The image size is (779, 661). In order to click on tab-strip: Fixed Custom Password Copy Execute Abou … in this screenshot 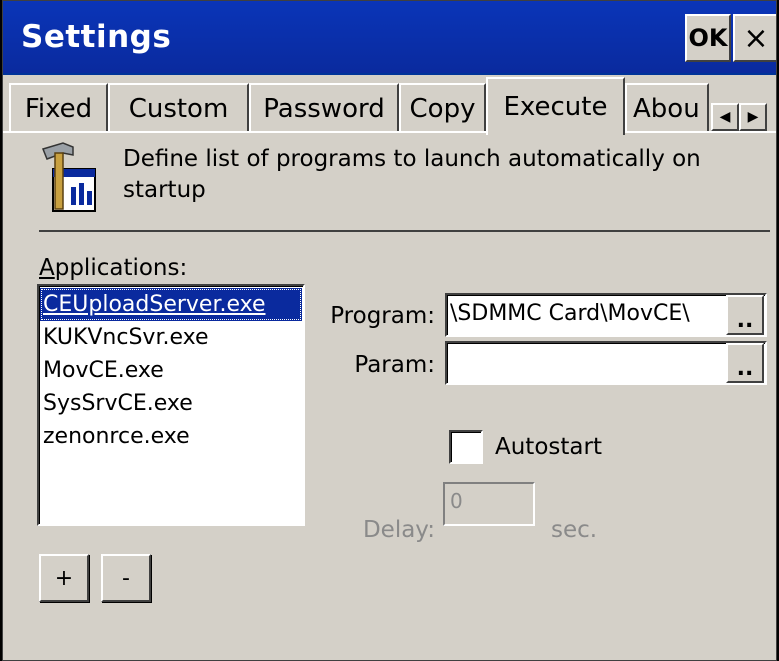, I will do `click(389, 105)`.